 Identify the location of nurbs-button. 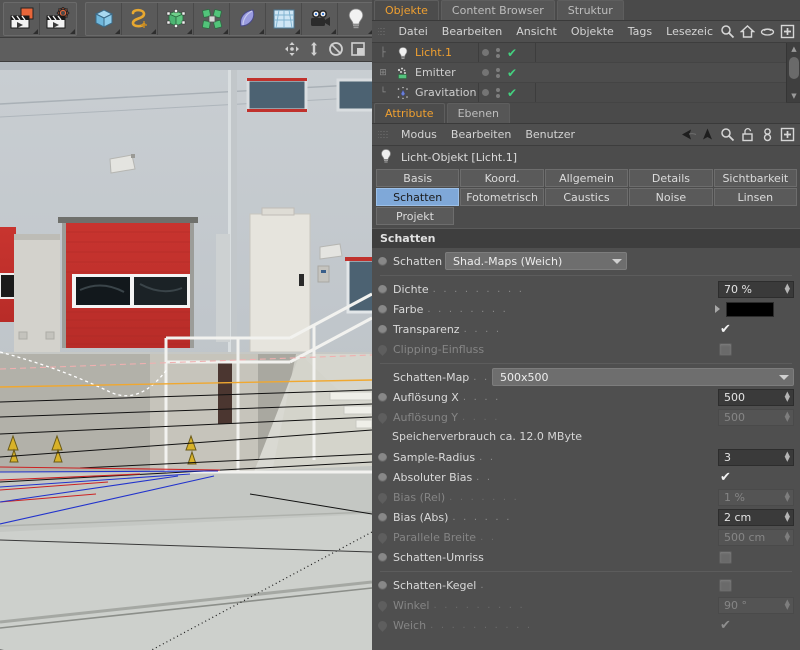
(176, 18).